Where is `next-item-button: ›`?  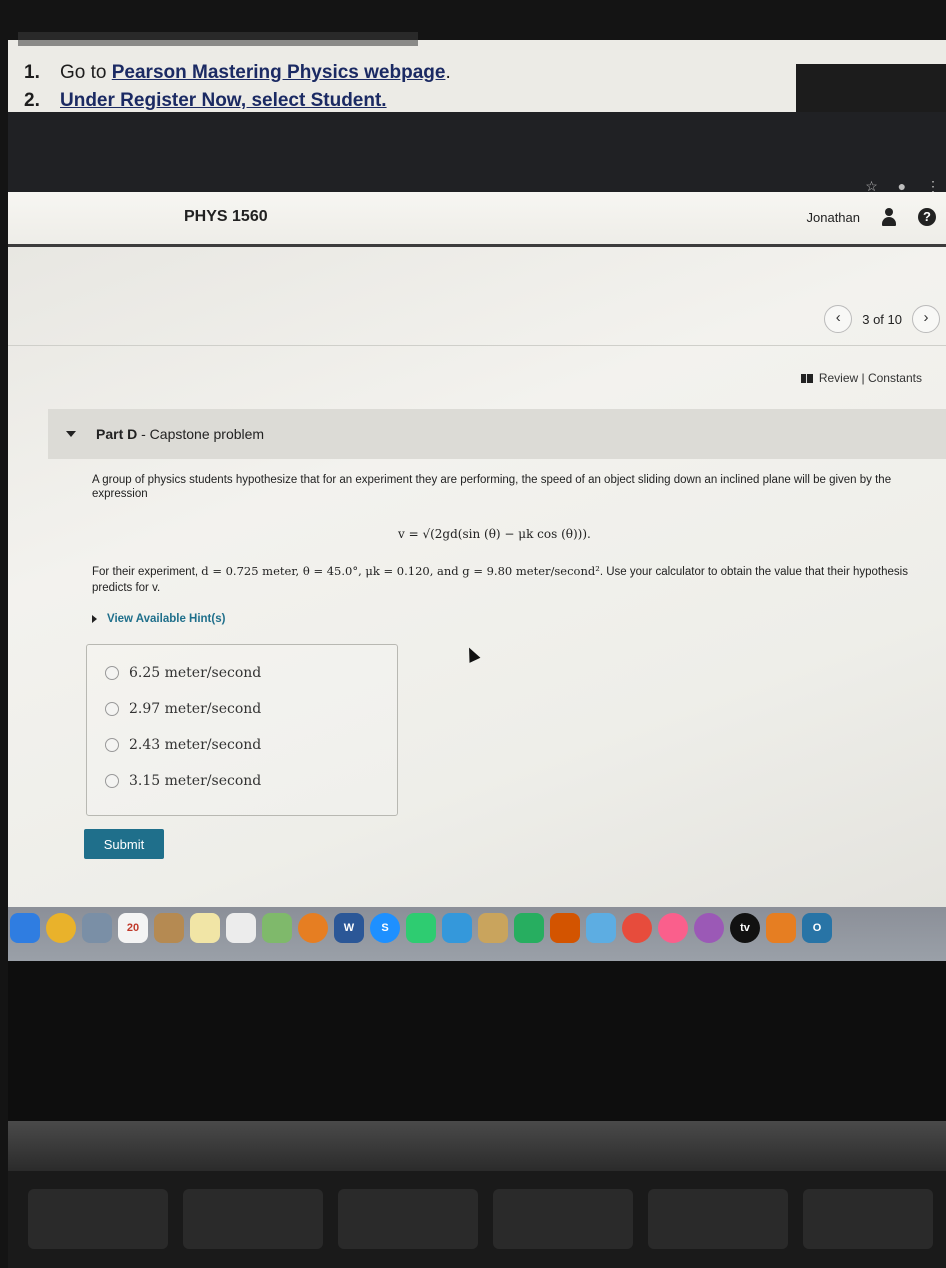
next-item-button: › is located at coordinates (926, 319).